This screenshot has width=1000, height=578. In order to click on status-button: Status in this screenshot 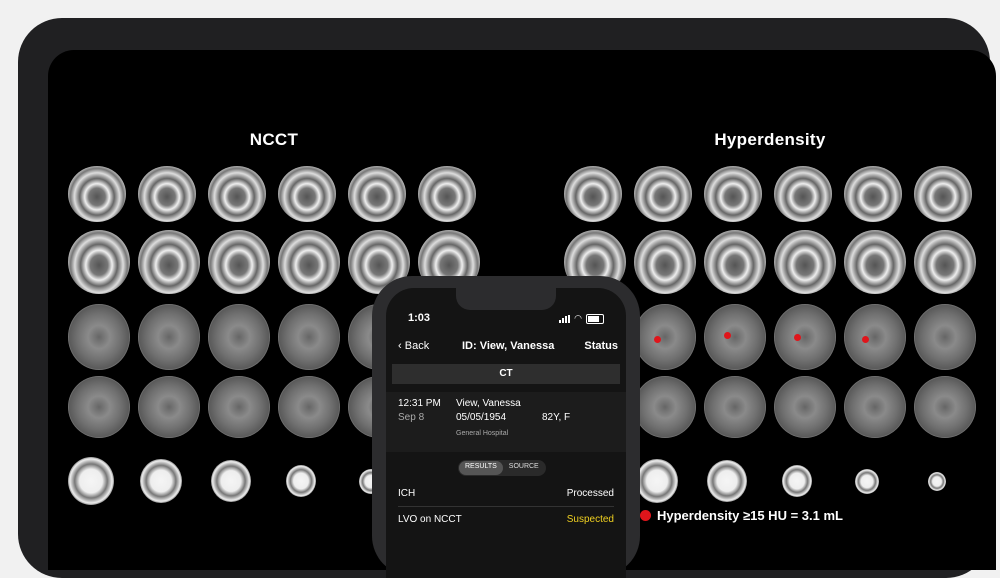, I will do `click(601, 346)`.